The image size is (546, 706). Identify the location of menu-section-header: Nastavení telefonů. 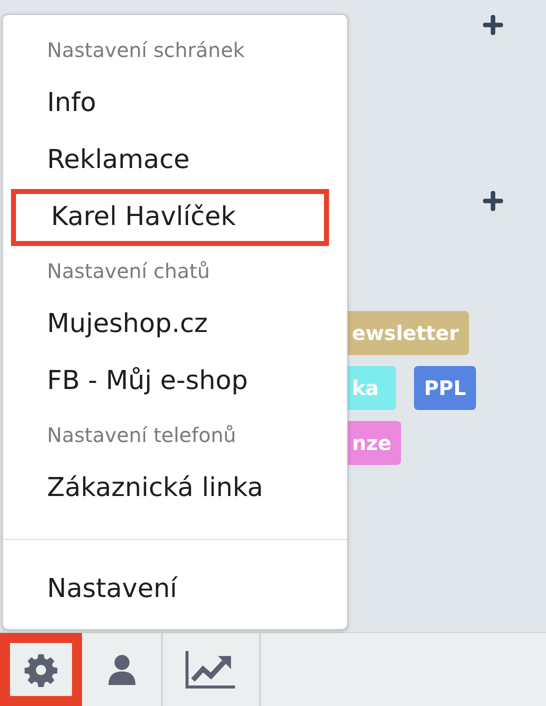
(142, 435).